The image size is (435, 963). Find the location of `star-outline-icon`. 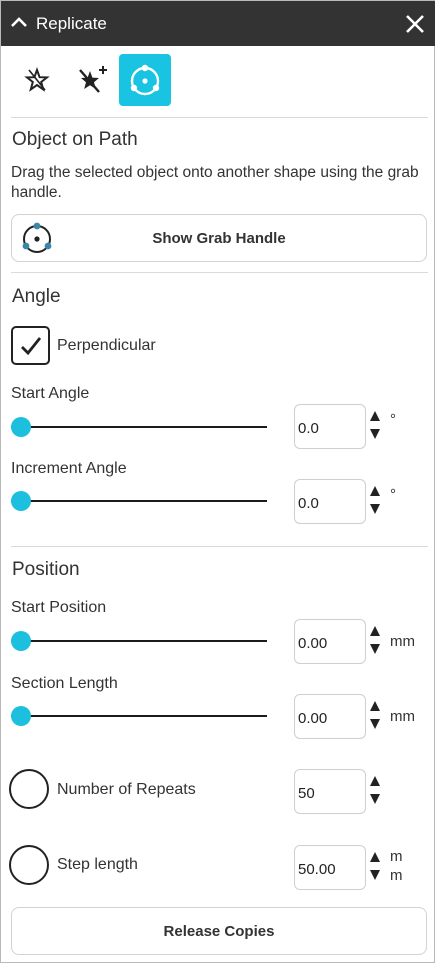

star-outline-icon is located at coordinates (37, 79).